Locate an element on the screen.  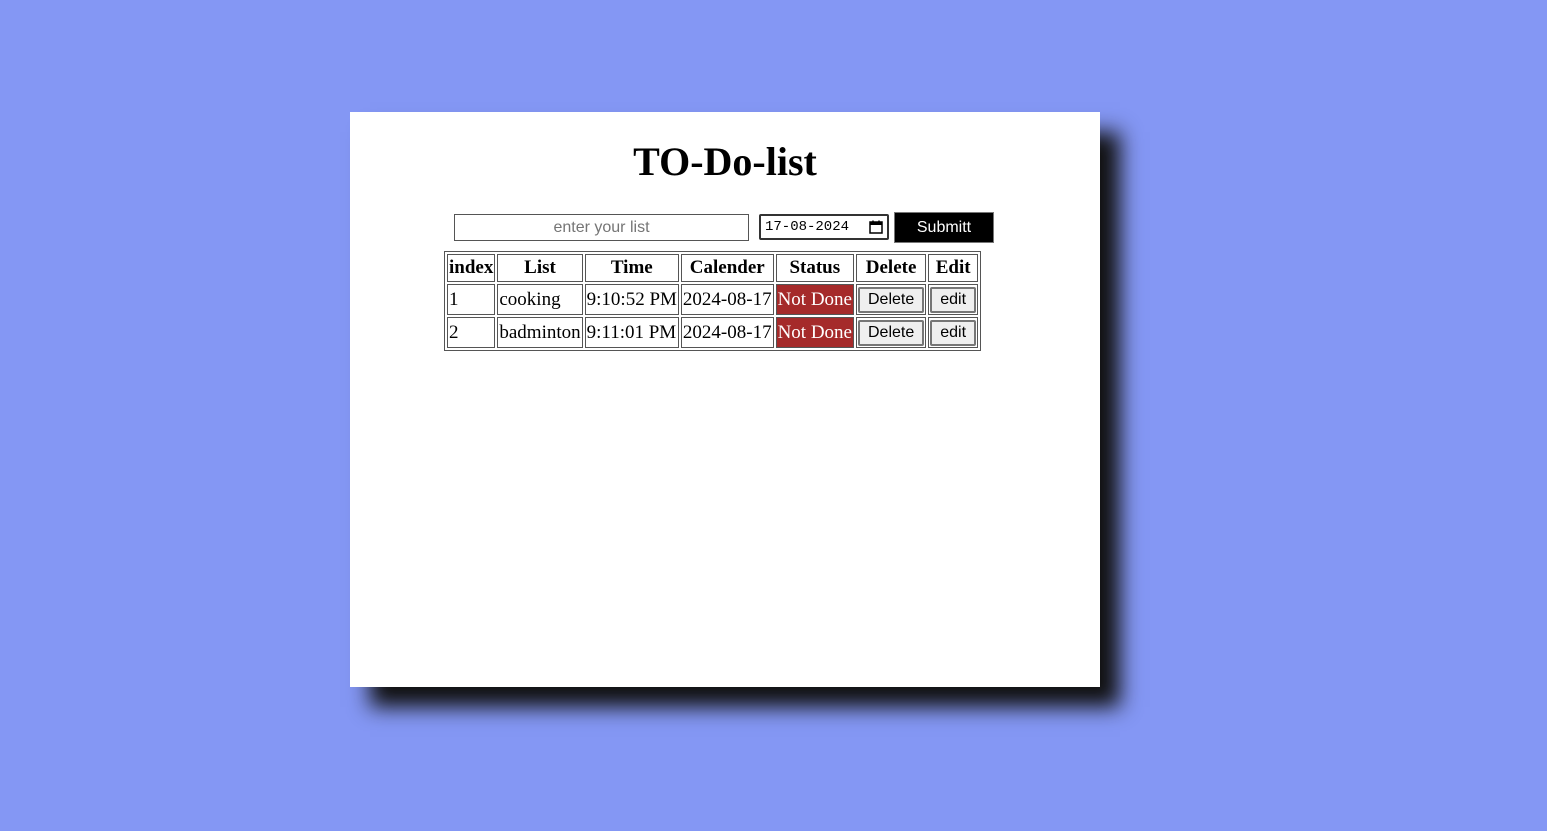
submit-button: Submitt is located at coordinates (944, 227).